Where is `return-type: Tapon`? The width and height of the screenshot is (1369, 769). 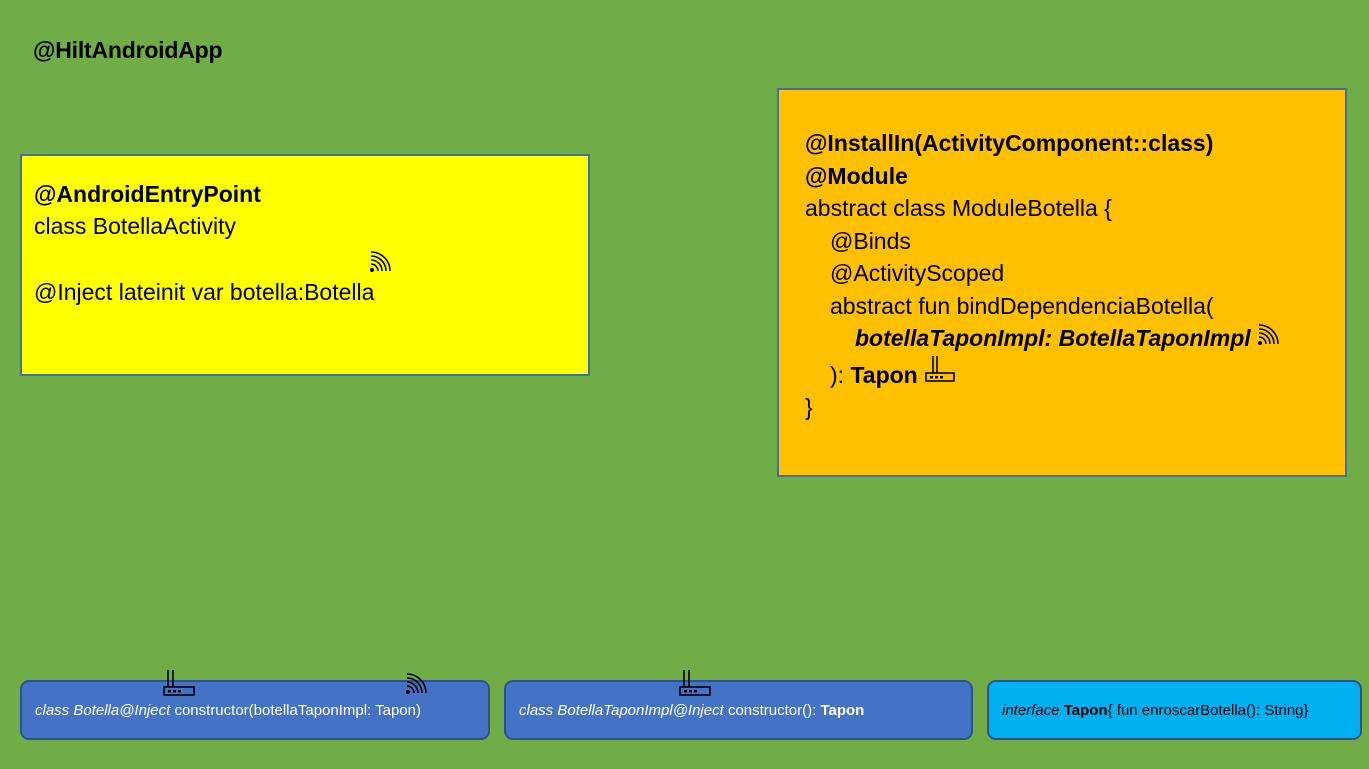 return-type: Tapon is located at coordinates (884, 374).